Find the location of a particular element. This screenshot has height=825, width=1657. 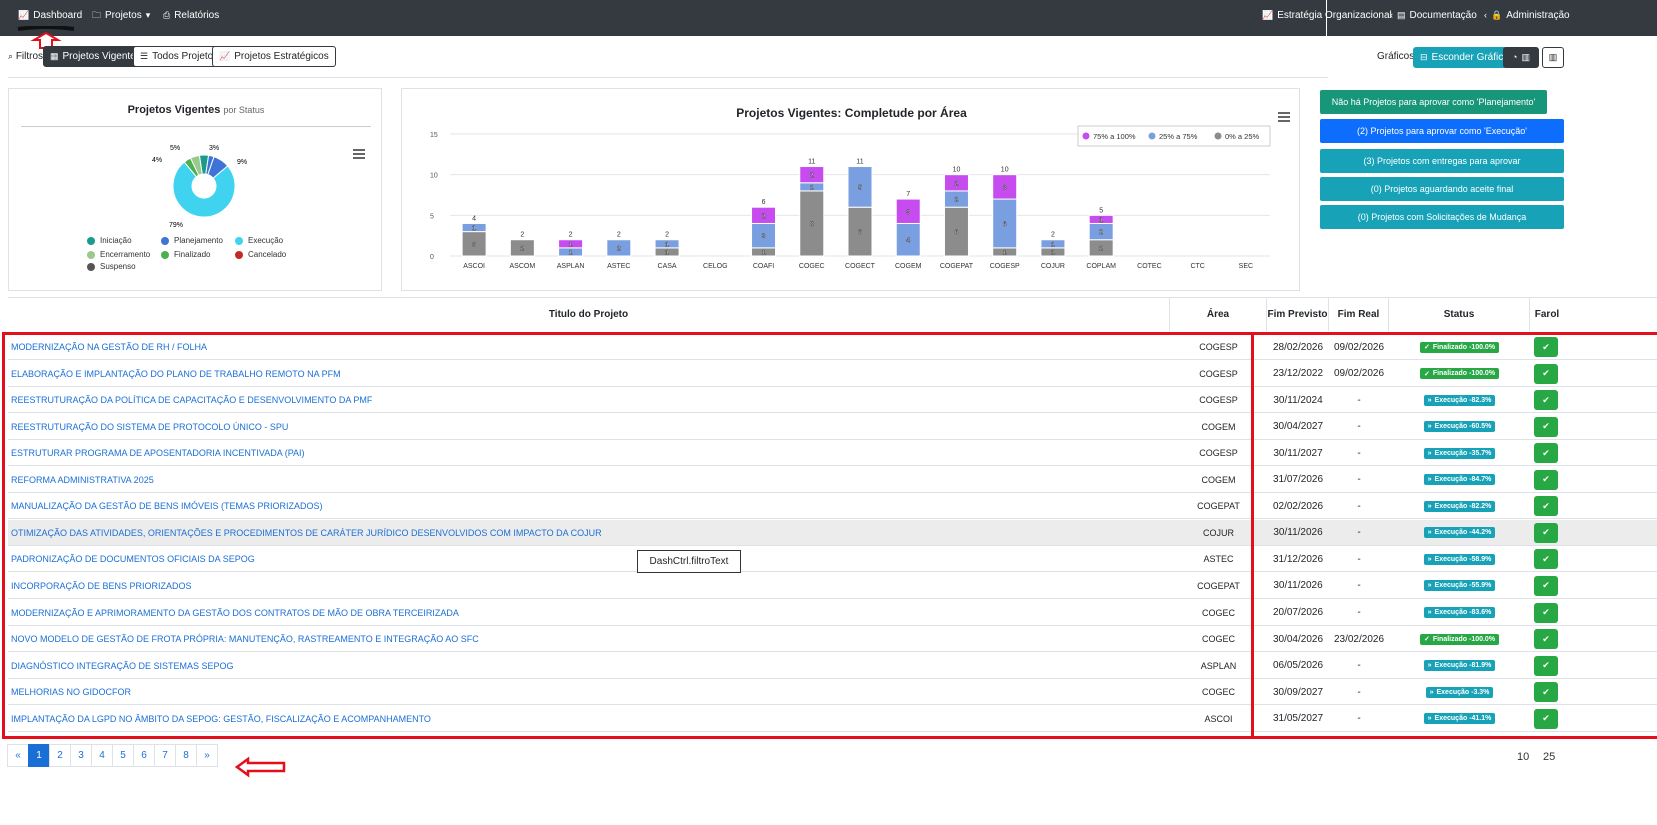

nav-documentacao: ‹ ▤ Documentação is located at coordinates (1433, 15).